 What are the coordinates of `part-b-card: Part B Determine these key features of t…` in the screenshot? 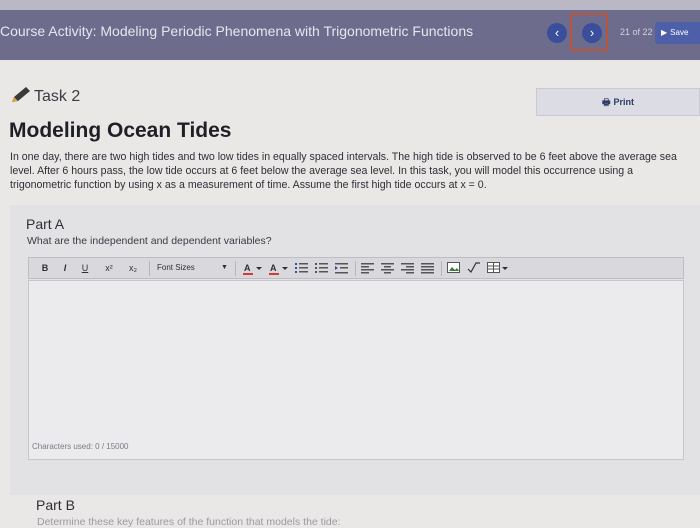 It's located at (355, 511).